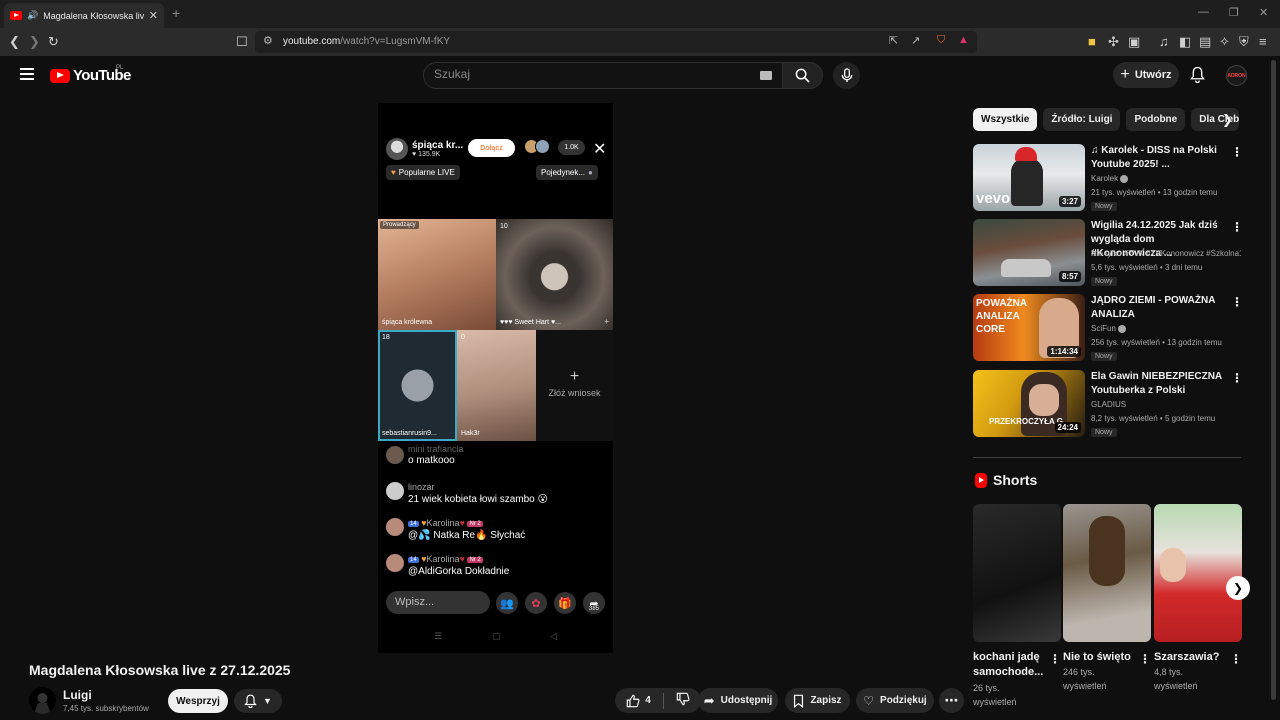 The width and height of the screenshot is (1280, 720). What do you see at coordinates (941, 40) in the screenshot?
I see `brave-shield-icon: ⛉` at bounding box center [941, 40].